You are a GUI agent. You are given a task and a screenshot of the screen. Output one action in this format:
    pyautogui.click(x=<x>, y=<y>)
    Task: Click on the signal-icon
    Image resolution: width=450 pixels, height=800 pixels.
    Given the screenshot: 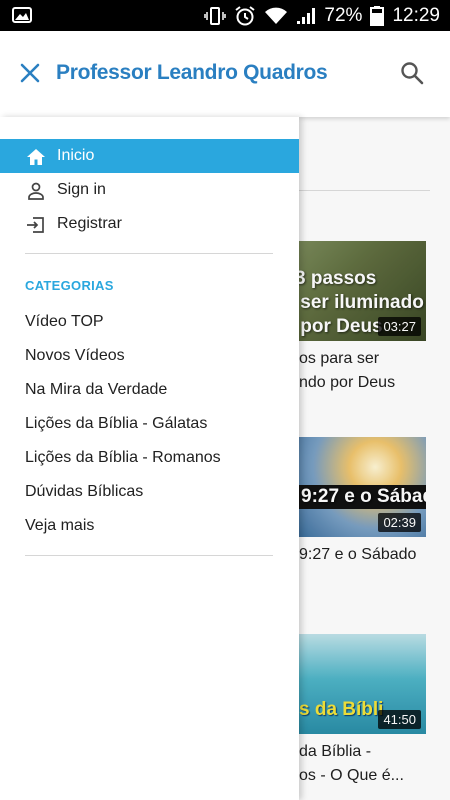 What is the action you would take?
    pyautogui.click(x=306, y=16)
    